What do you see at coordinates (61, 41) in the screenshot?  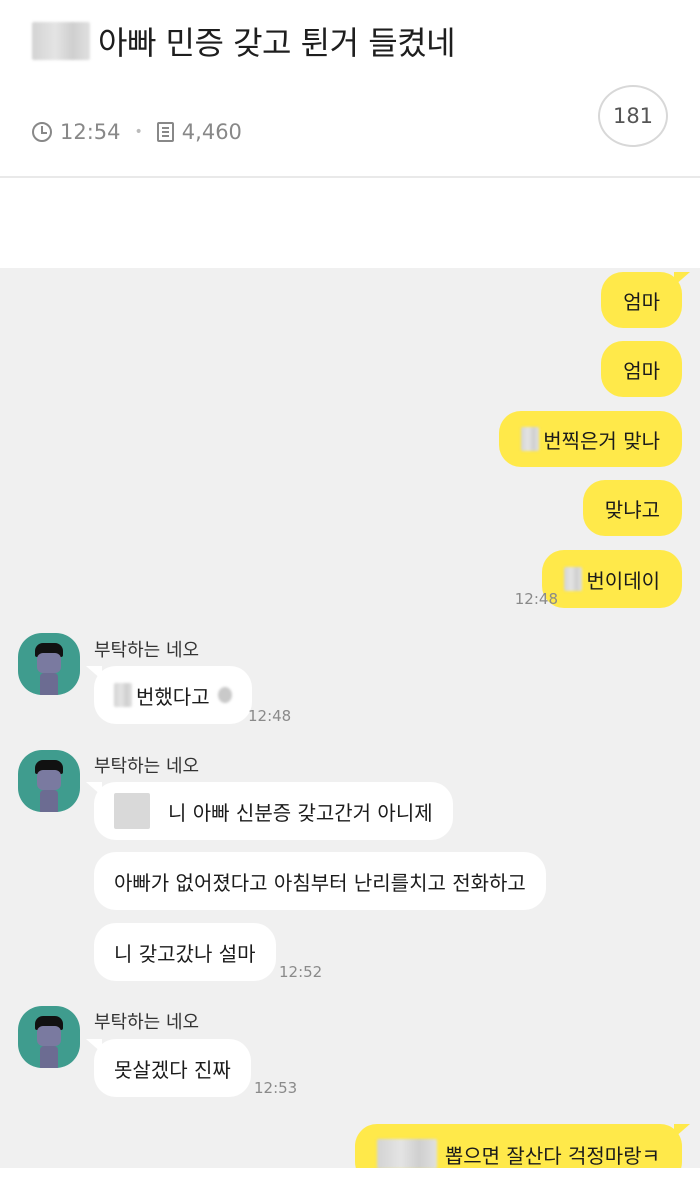 I see `blurred-prefix` at bounding box center [61, 41].